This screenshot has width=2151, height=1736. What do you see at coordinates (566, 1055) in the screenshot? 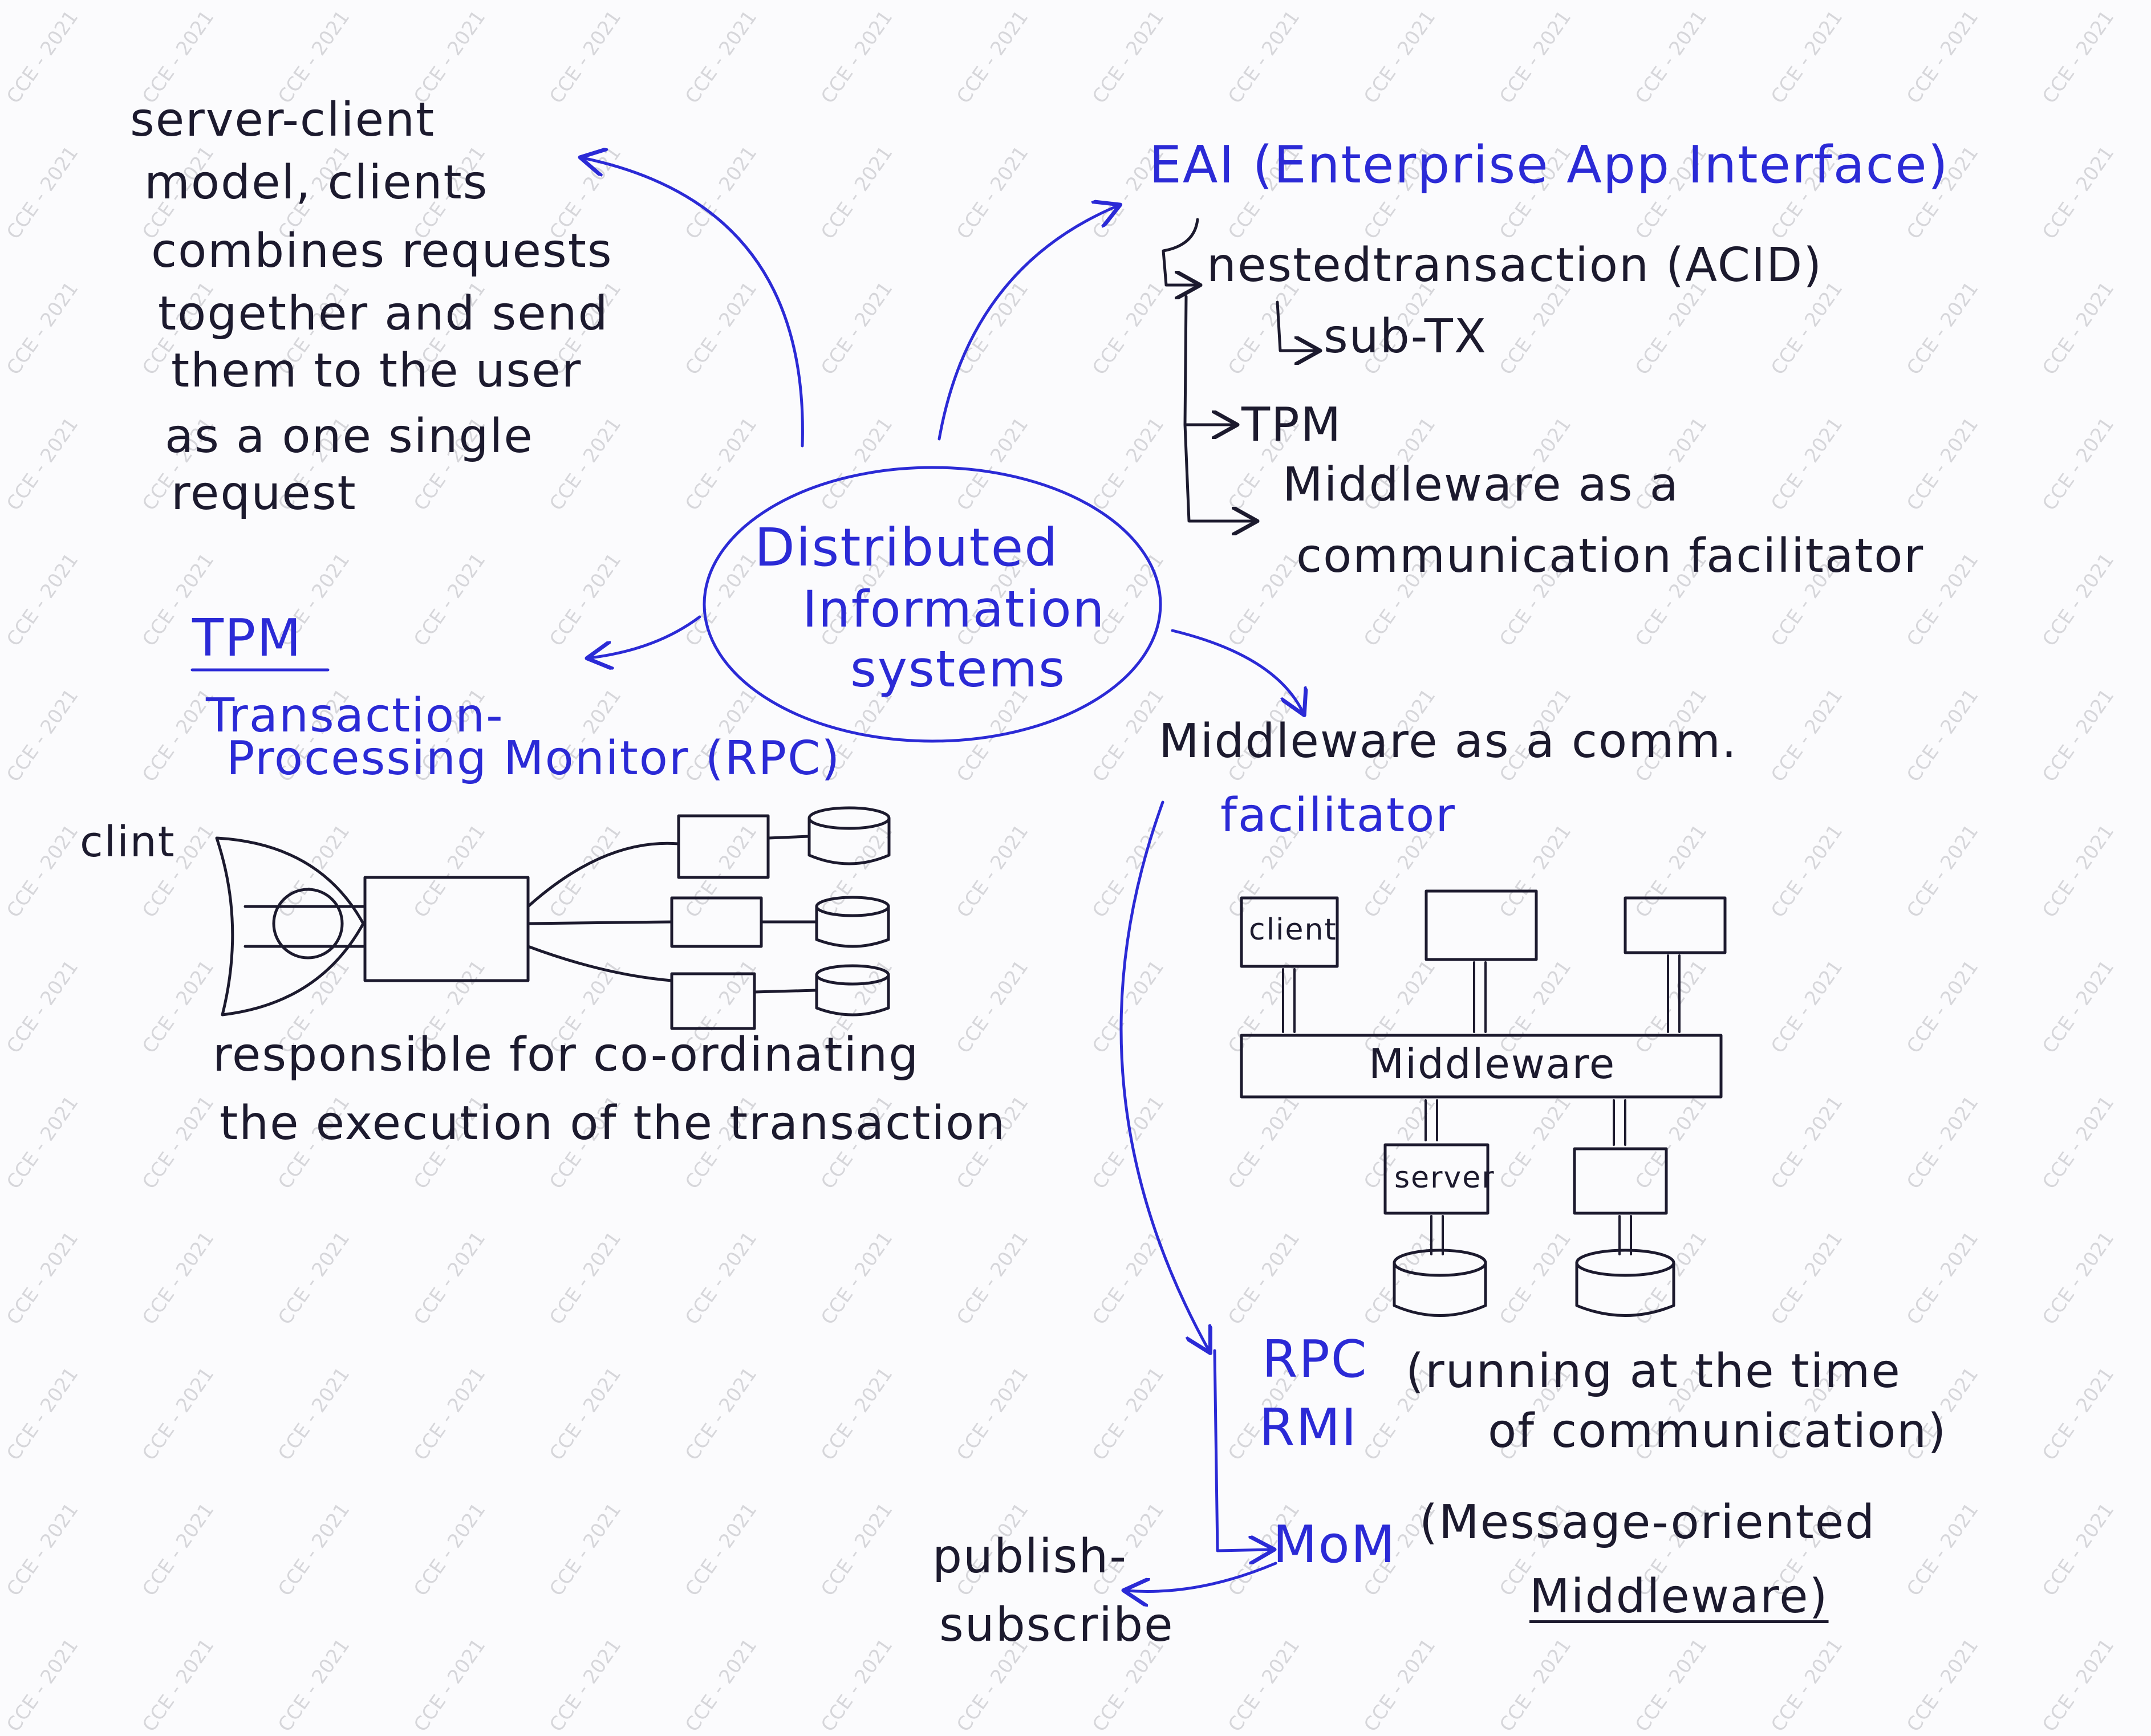
I see `tpm-description: responsible for co-ordinating` at bounding box center [566, 1055].